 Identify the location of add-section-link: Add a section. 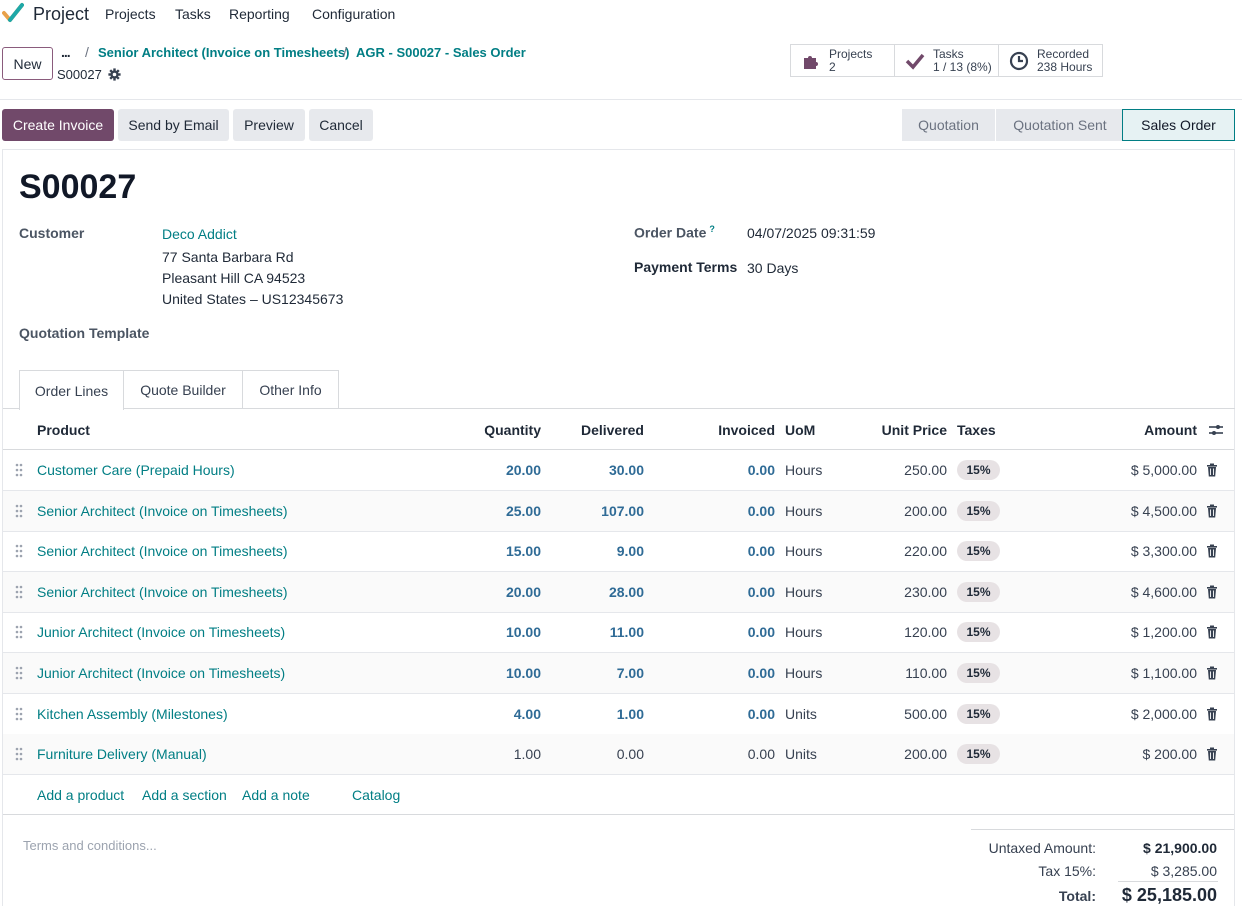
(184, 795).